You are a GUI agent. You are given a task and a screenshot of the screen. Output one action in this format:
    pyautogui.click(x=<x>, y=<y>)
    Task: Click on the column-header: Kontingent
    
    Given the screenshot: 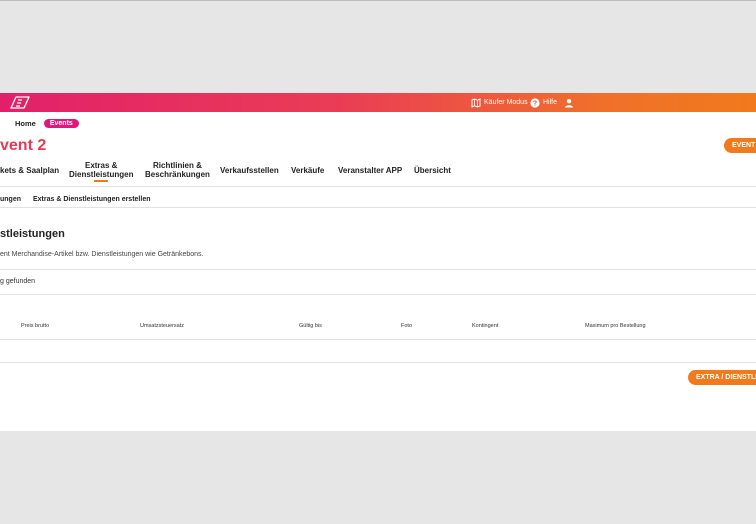 What is the action you would take?
    pyautogui.click(x=485, y=326)
    